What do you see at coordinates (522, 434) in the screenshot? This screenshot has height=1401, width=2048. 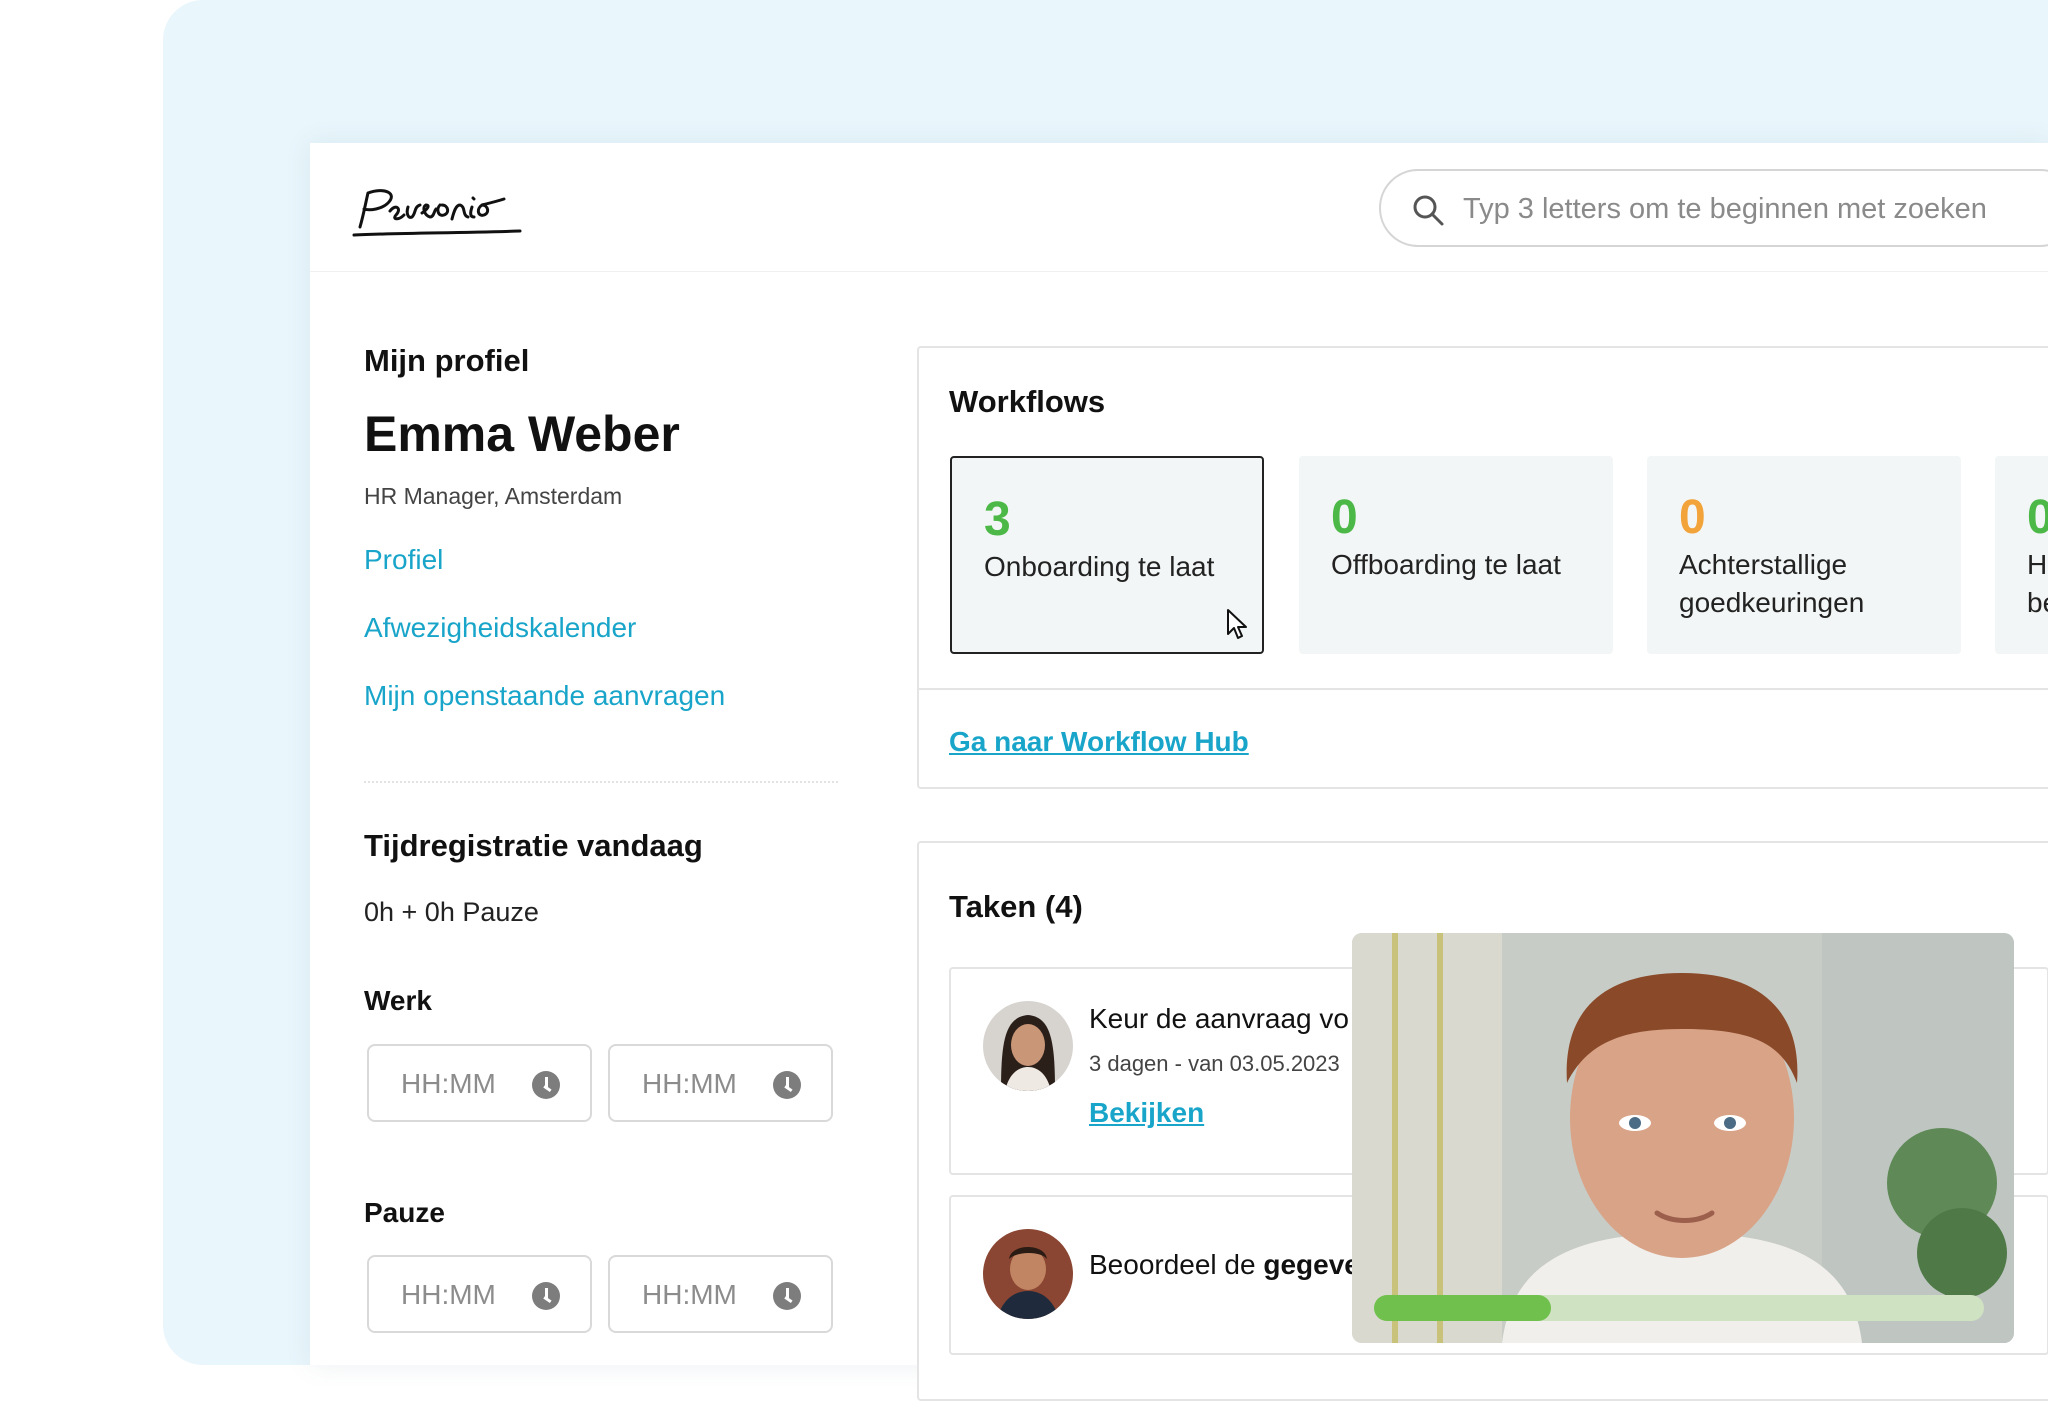 I see `profile-name: Emma Weber` at bounding box center [522, 434].